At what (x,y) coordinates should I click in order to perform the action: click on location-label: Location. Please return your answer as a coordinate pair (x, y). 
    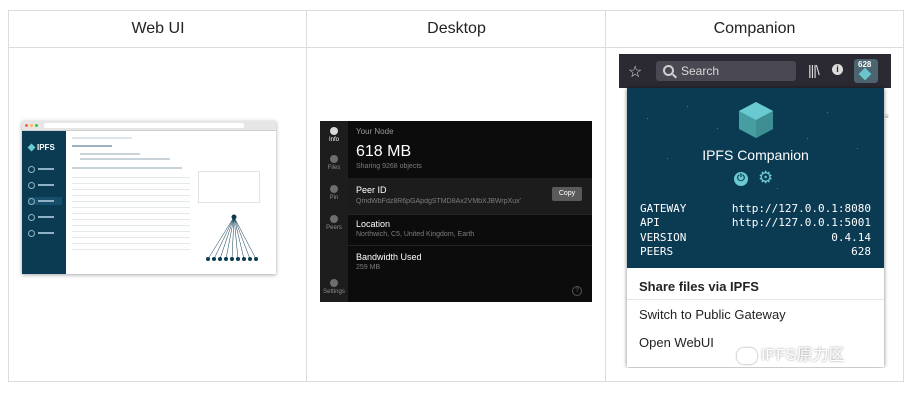
    Looking at the image, I should click on (373, 224).